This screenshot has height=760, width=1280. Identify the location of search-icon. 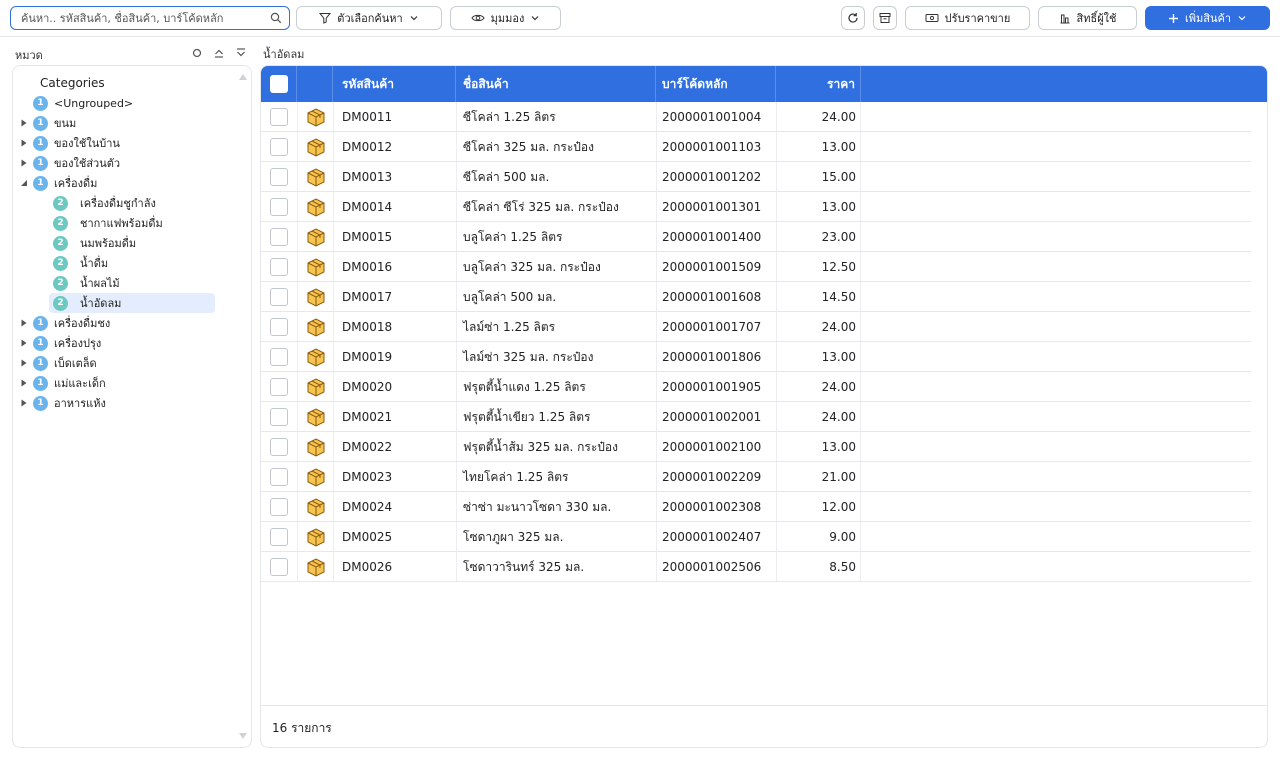
(276, 18).